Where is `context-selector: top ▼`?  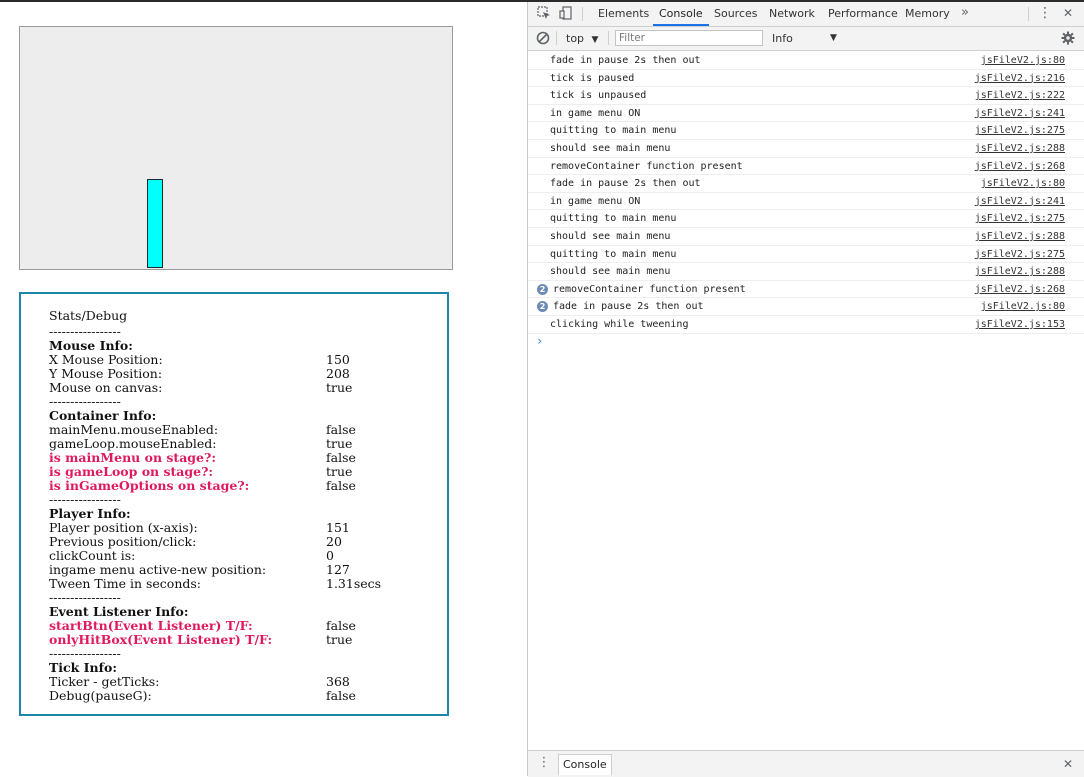
context-selector: top ▼ is located at coordinates (582, 38).